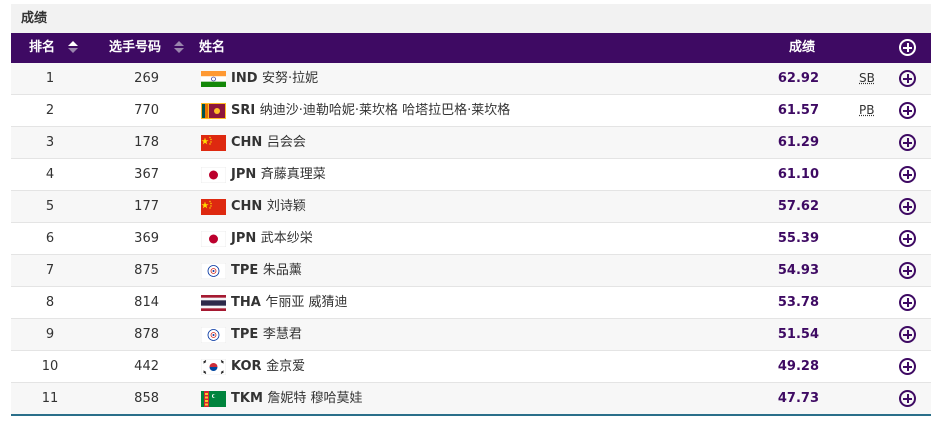 The width and height of the screenshot is (941, 421). Describe the element at coordinates (385, 110) in the screenshot. I see `athlete-name-text: 纳迪沙·迪勒哈妮·莱坎格 哈塔拉巴格·莱坎格` at that location.